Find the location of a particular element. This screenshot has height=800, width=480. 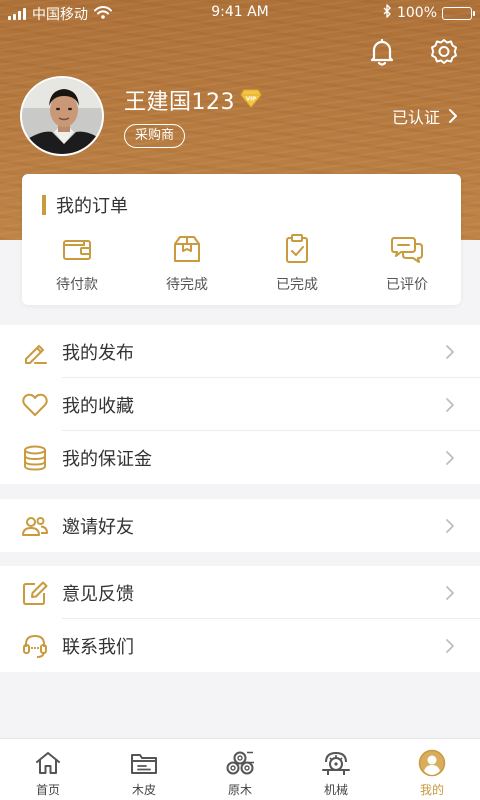

wallet-icon is located at coordinates (77, 249).